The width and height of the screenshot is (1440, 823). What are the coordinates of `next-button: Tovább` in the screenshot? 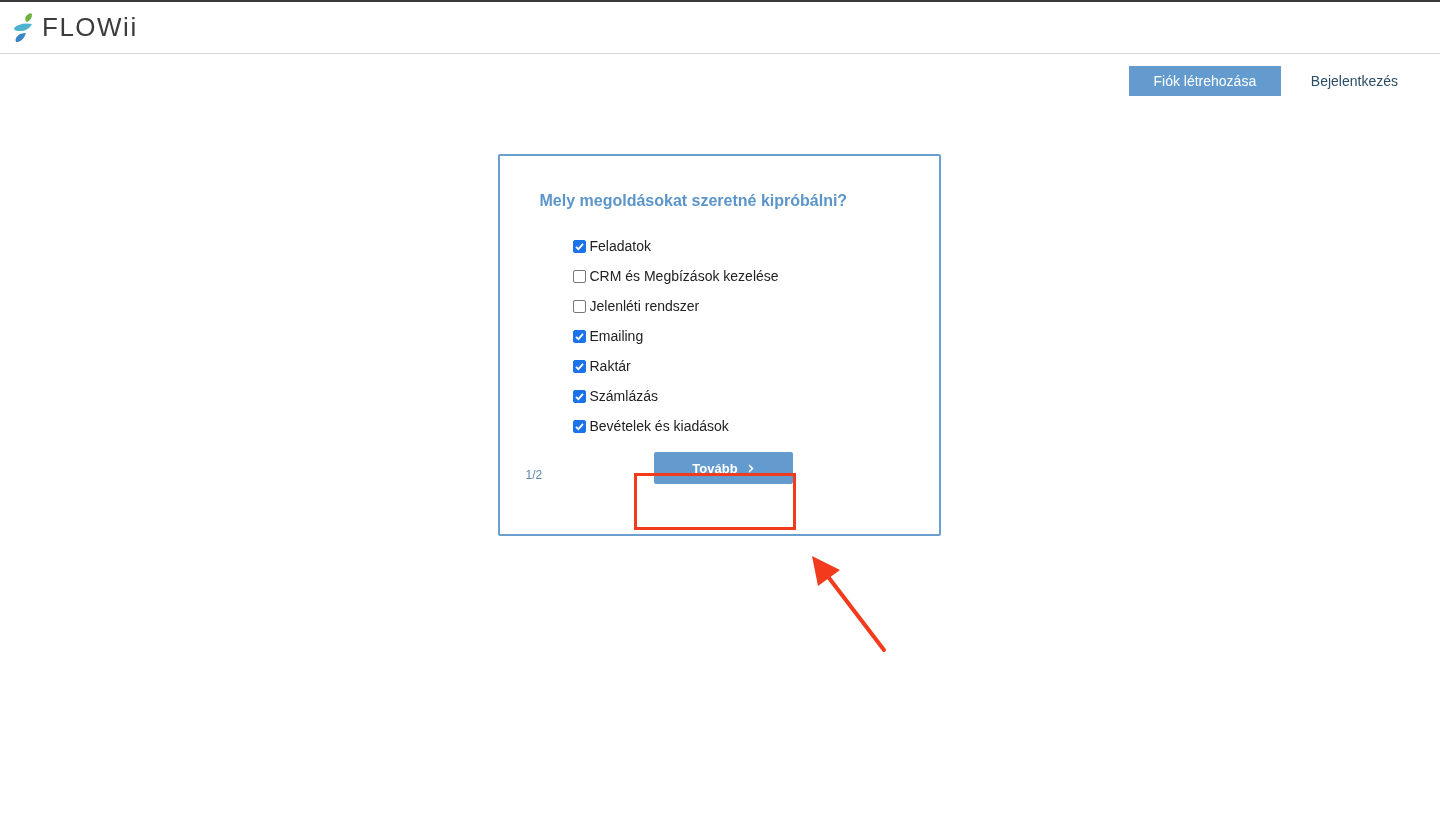 It's located at (723, 468).